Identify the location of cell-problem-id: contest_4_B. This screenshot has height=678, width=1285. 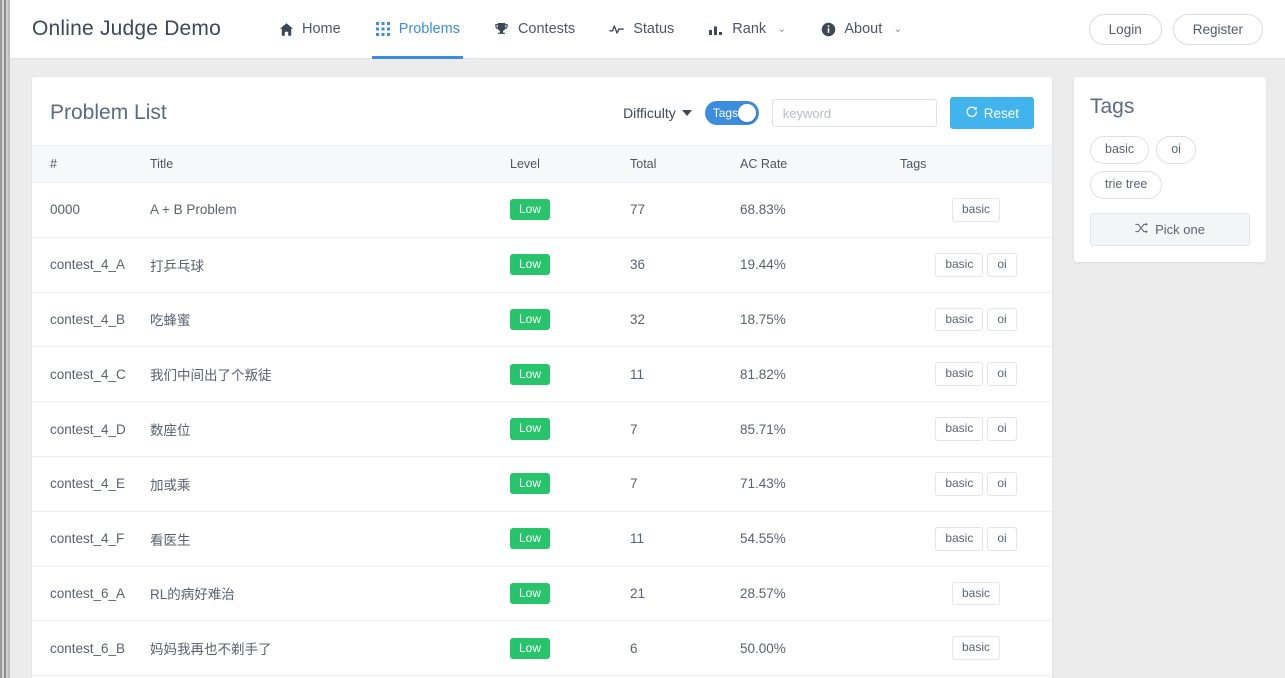
(91, 320).